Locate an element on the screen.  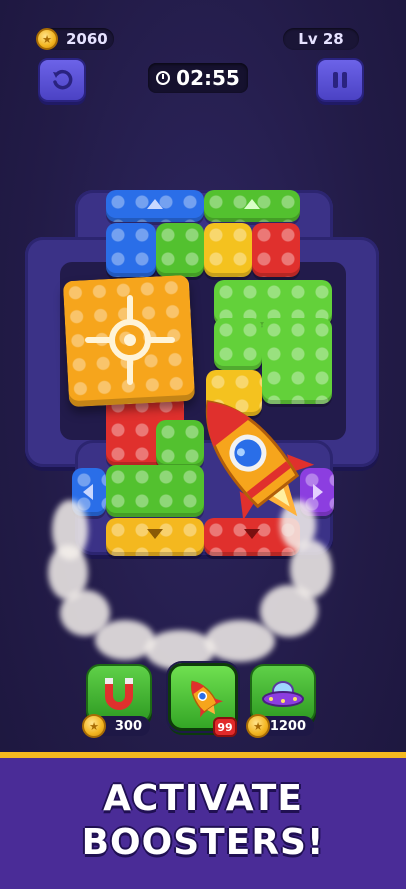
coin-counter: ★ 2060 is located at coordinates (75, 39).